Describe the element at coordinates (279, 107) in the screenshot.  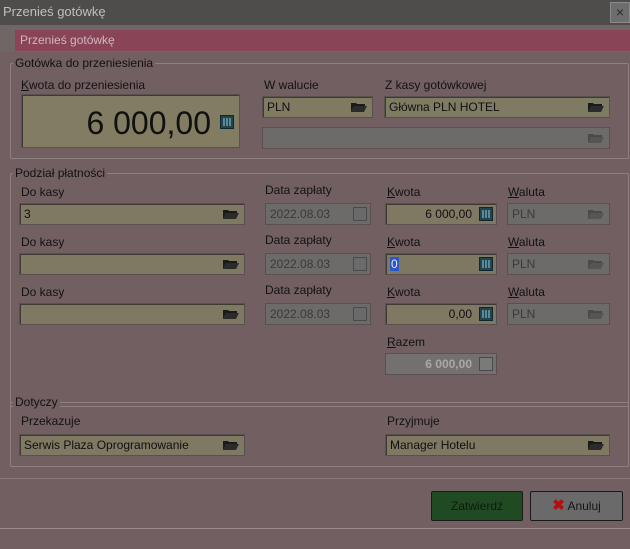
I see `currency-value: PLN` at that location.